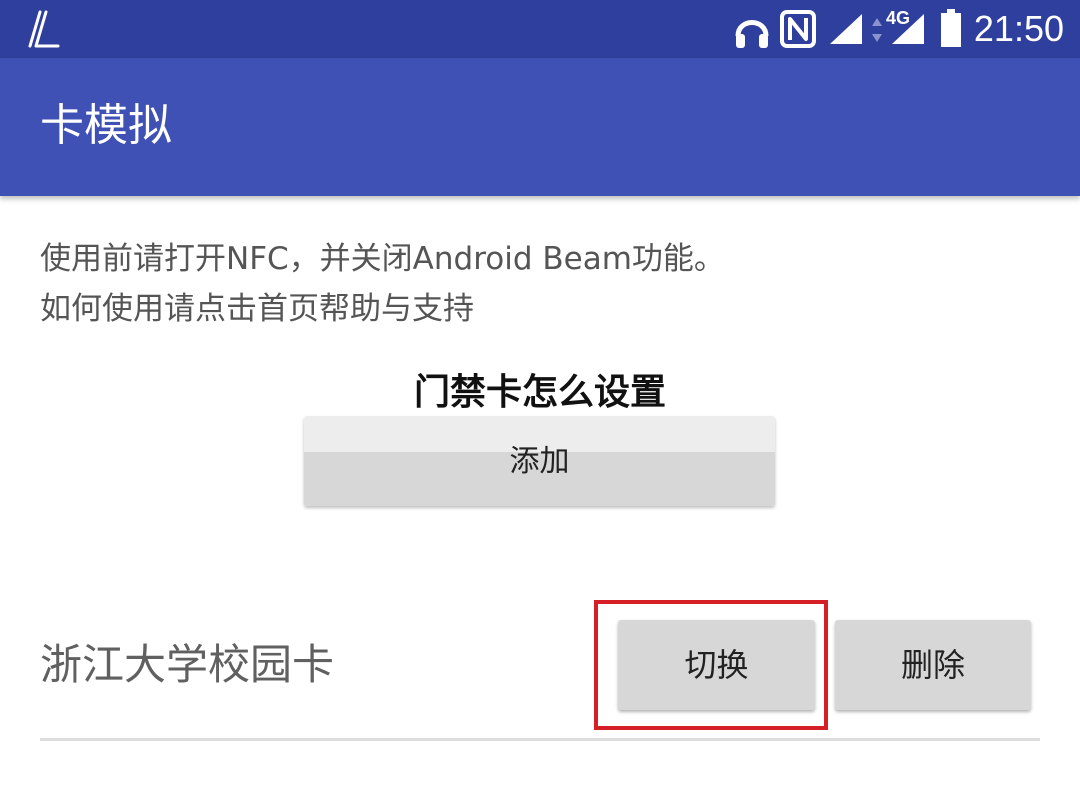  I want to click on page-title: 卡模拟, so click(106, 125).